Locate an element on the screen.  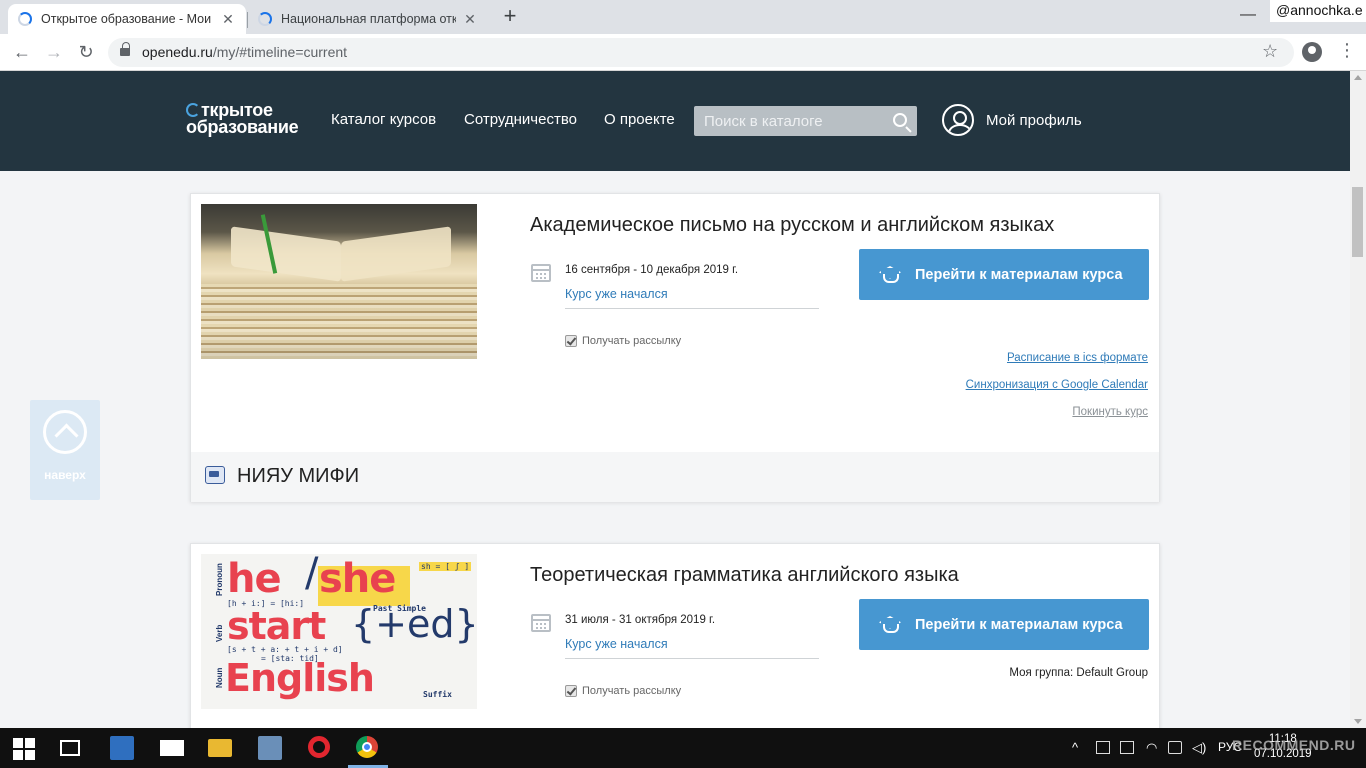
img-start-ipa: [s + t + a: + t + i + d] is located at coordinates (285, 649).